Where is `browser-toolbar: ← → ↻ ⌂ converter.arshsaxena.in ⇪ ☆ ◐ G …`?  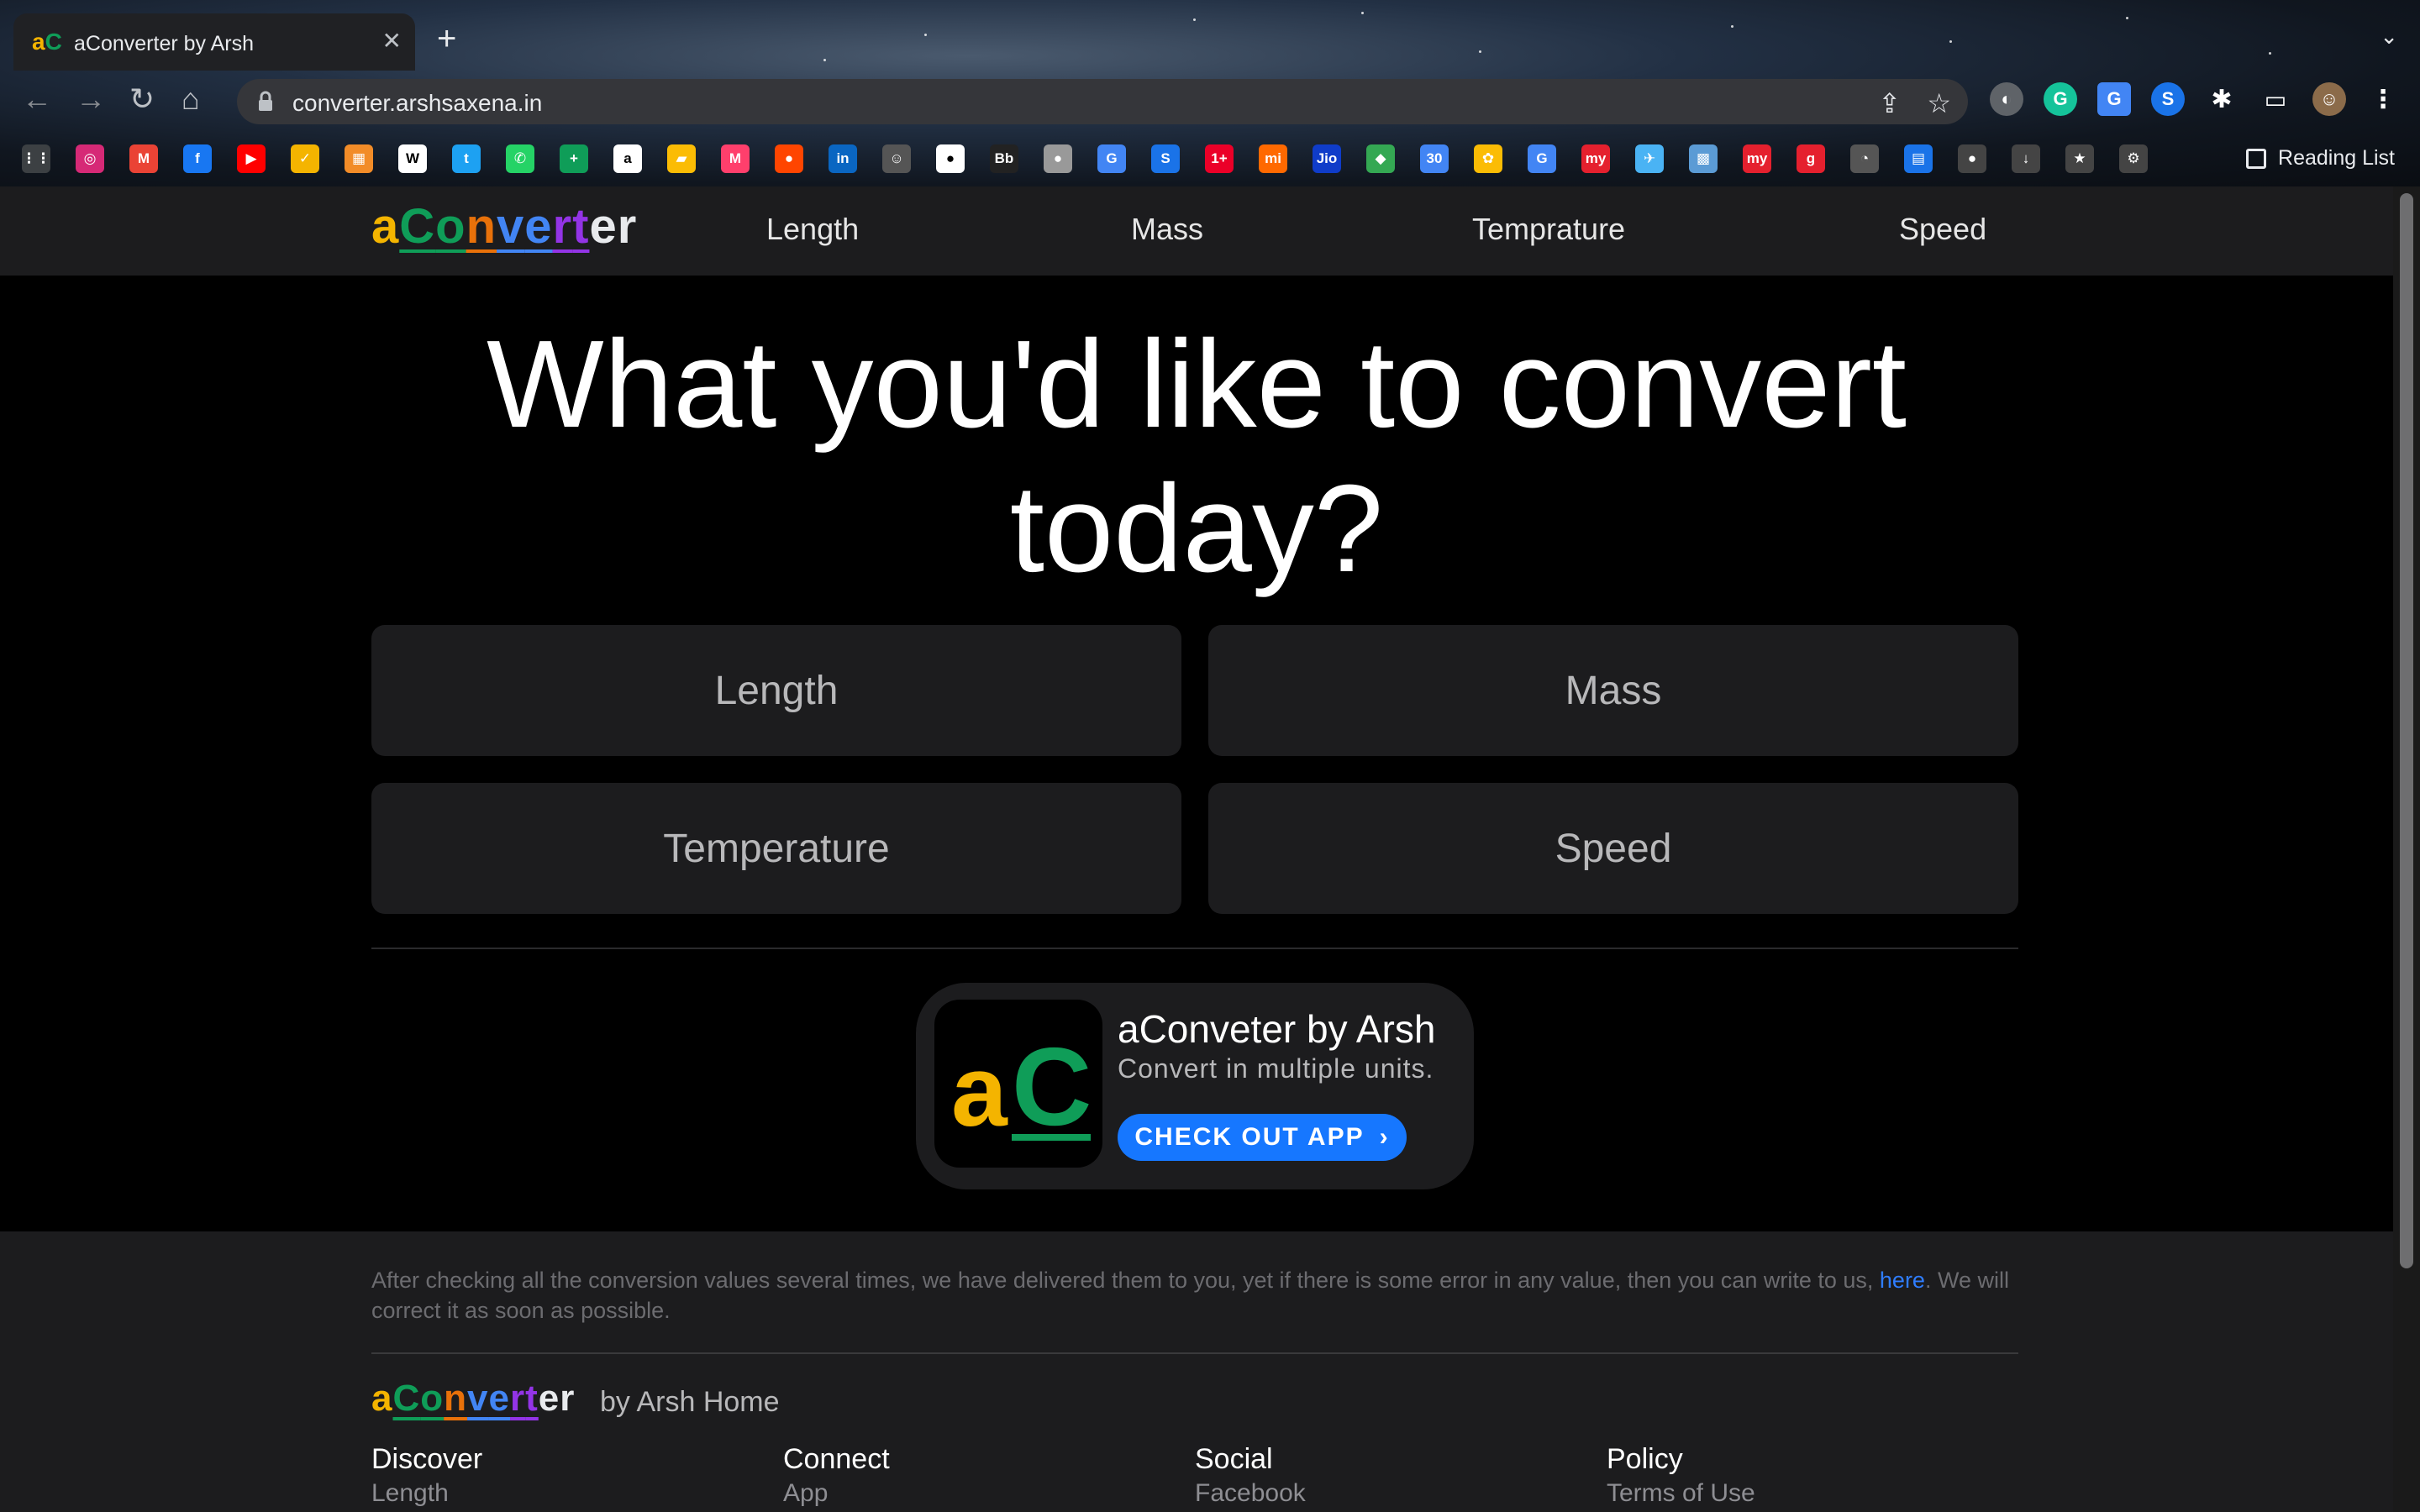 browser-toolbar: ← → ↻ ⌂ converter.arshsaxena.in ⇪ ☆ ◐ G … is located at coordinates (1210, 101).